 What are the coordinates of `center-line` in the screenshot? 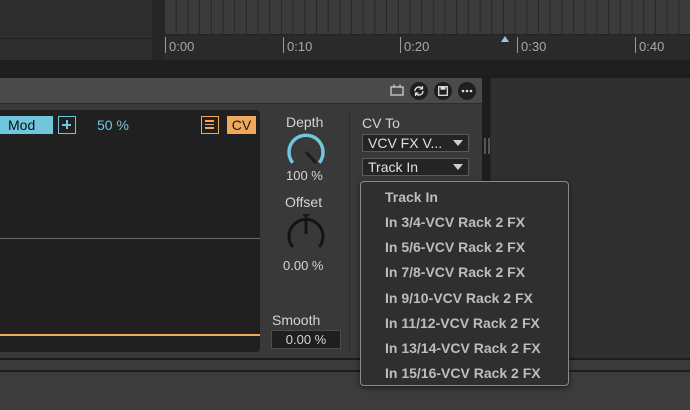 It's located at (130, 238).